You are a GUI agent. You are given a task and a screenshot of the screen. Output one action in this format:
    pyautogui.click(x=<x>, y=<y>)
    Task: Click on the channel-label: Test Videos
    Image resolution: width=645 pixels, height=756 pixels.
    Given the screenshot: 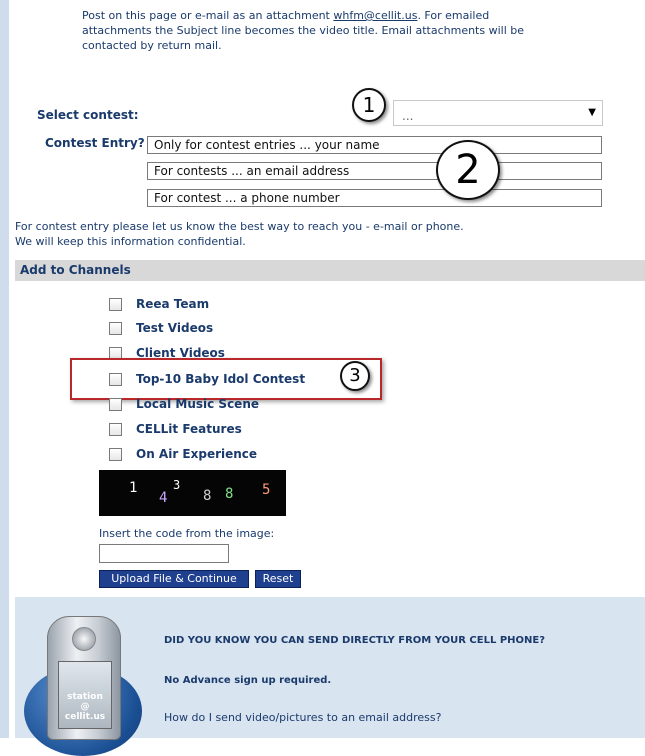 What is the action you would take?
    pyautogui.click(x=175, y=328)
    